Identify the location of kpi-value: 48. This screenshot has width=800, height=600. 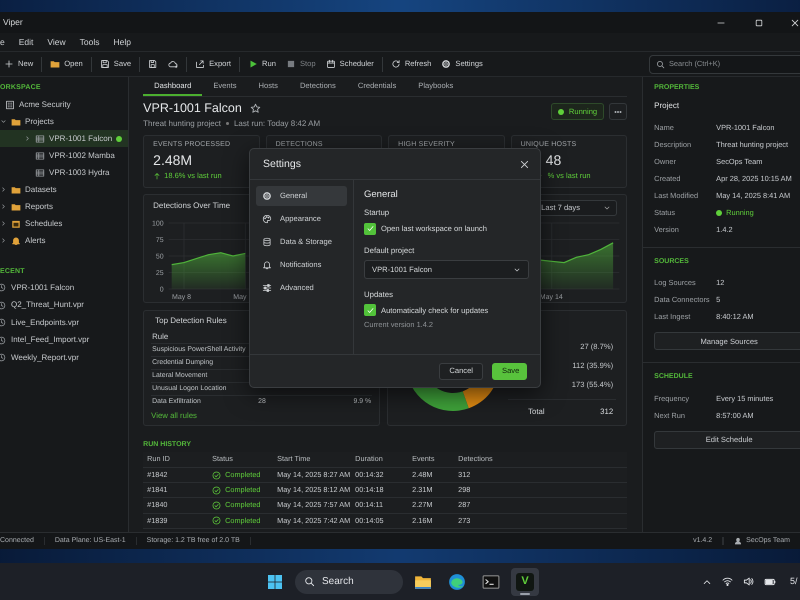
(554, 161).